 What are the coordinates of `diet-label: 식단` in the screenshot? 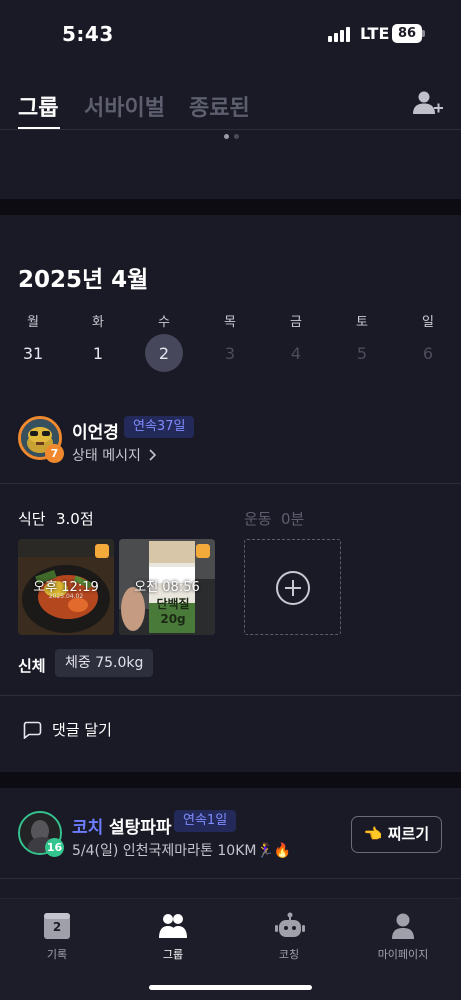 It's located at (32, 519).